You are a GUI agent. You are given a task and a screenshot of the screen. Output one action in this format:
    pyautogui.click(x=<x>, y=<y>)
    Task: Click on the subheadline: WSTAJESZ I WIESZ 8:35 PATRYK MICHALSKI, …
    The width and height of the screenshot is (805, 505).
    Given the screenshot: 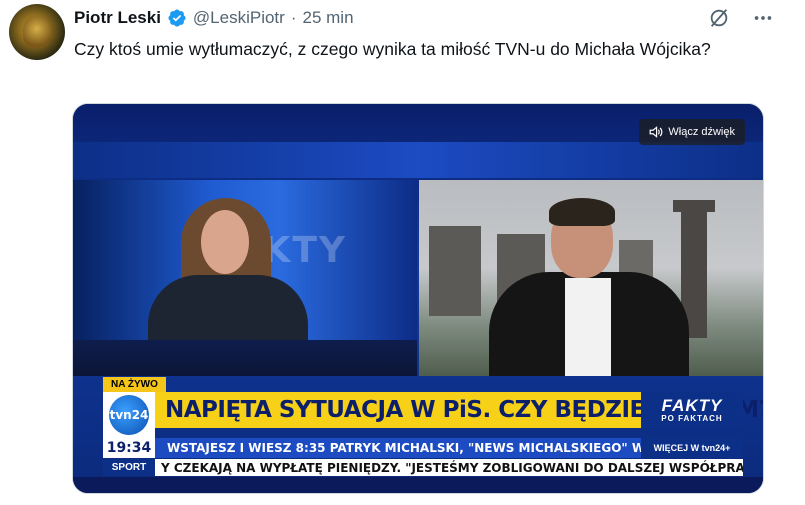 What is the action you would take?
    pyautogui.click(x=429, y=448)
    